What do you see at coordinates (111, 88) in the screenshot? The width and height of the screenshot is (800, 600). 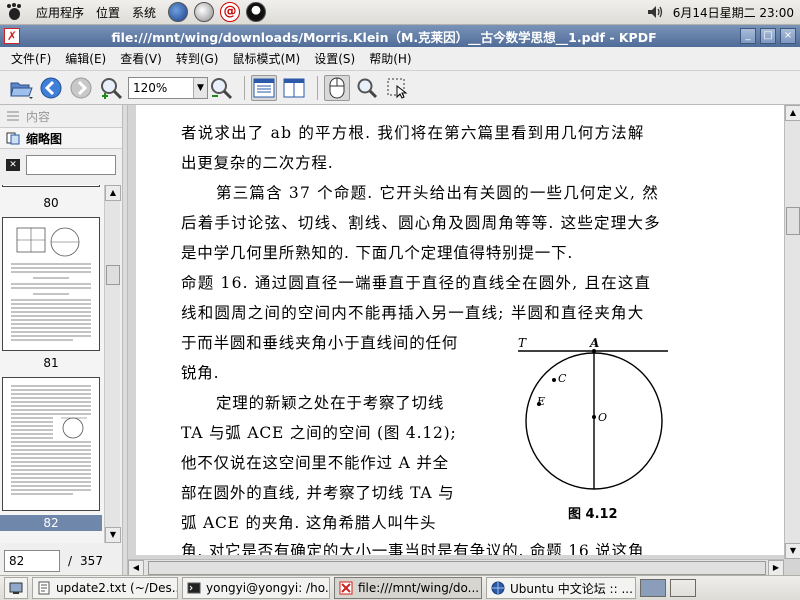 I see `zoom-in-button` at bounding box center [111, 88].